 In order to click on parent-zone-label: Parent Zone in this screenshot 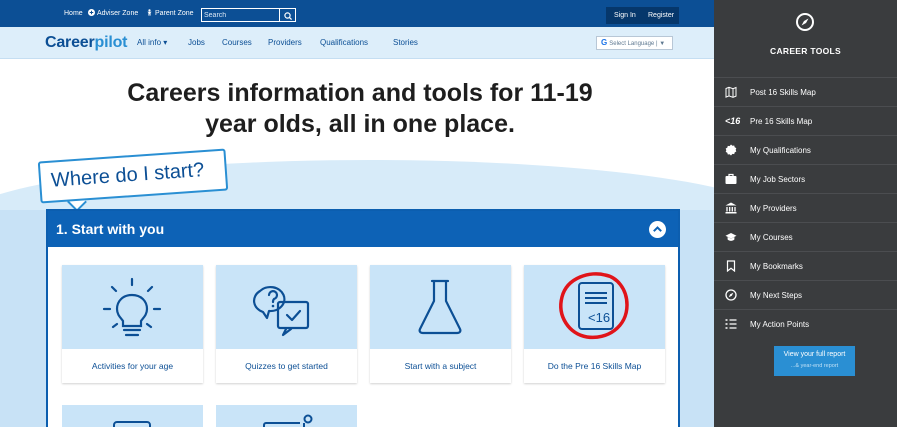, I will do `click(174, 13)`.